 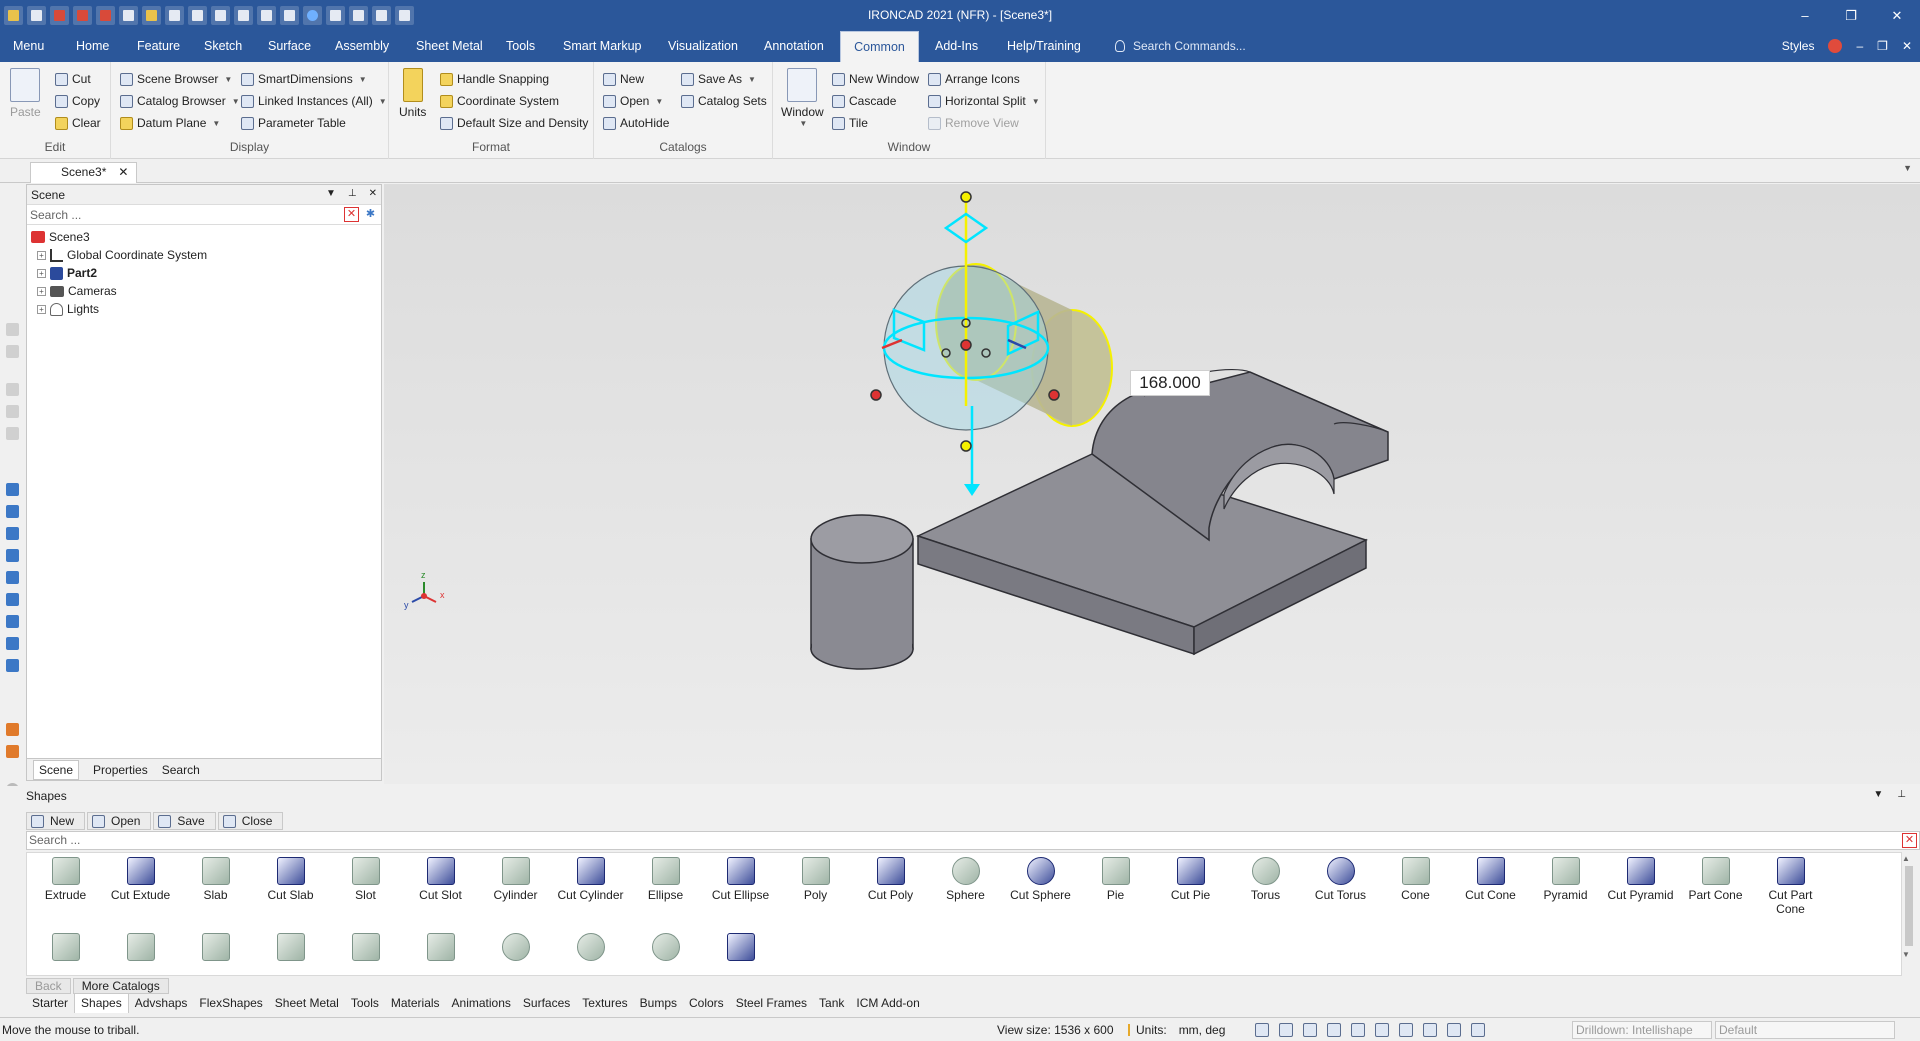 I want to click on parameter-table-button: Parameter Table, so click(x=293, y=123).